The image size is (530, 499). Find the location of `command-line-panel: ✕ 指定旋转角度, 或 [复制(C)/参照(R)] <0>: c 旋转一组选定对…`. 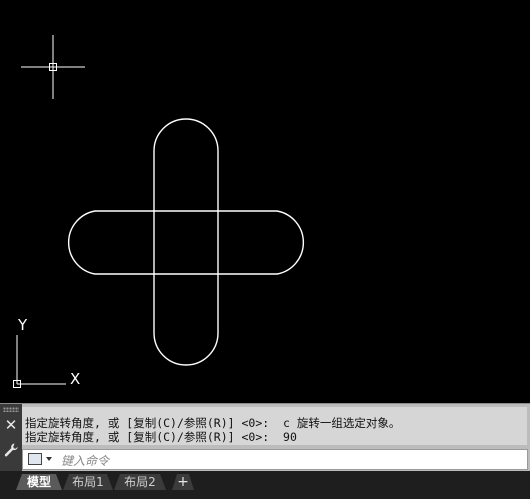

command-line-panel: ✕ 指定旋转角度, 或 [复制(C)/参照(R)] <0>: c 旋转一组选定对… is located at coordinates (265, 437).